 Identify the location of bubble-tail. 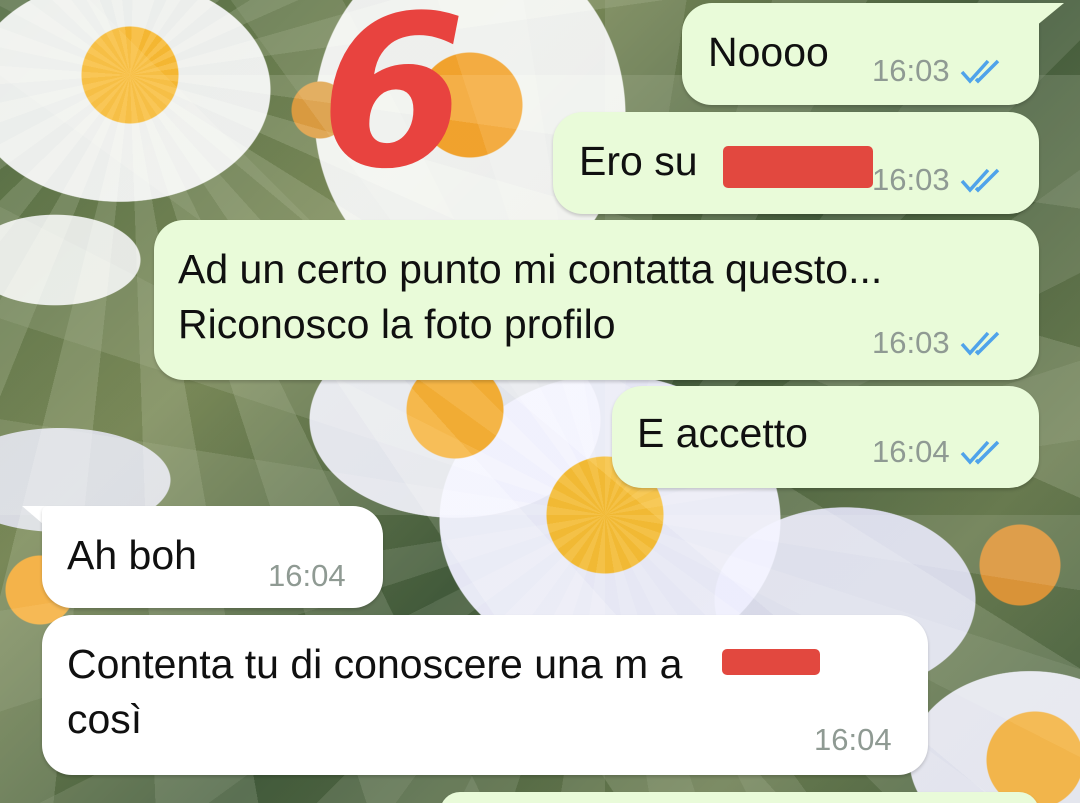
(1047, 17).